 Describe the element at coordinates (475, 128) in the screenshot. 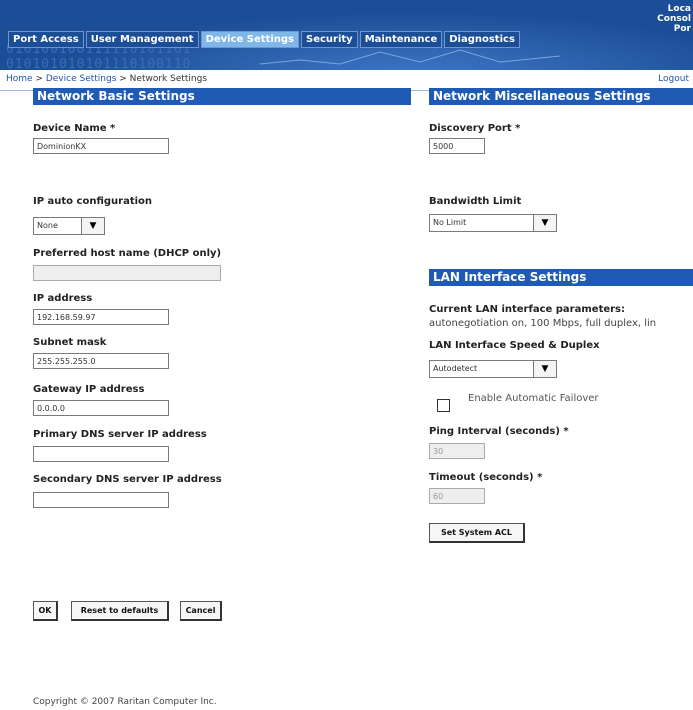

I see `discovery-port-label: Discovery Port *` at that location.